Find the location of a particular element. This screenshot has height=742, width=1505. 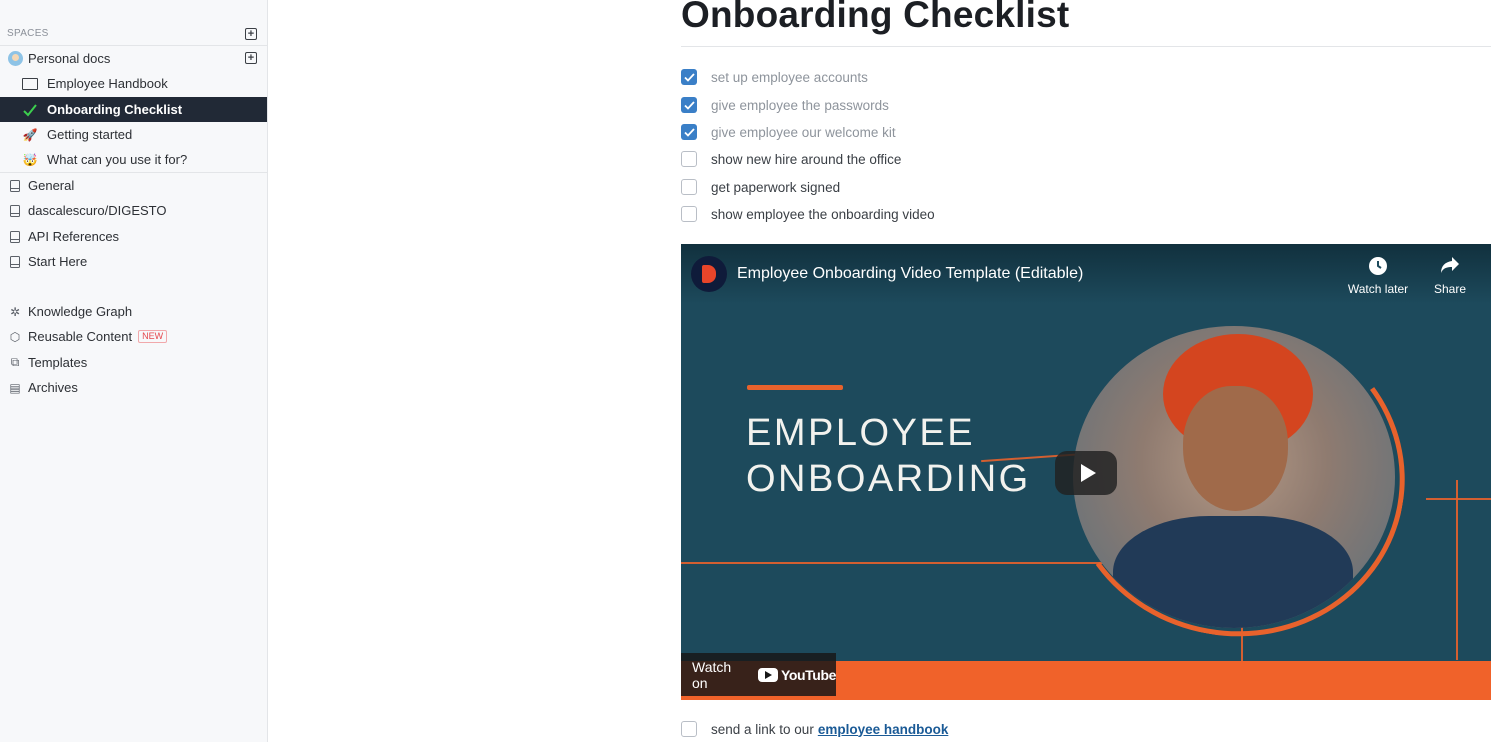

add-space-icon: + is located at coordinates (251, 33).